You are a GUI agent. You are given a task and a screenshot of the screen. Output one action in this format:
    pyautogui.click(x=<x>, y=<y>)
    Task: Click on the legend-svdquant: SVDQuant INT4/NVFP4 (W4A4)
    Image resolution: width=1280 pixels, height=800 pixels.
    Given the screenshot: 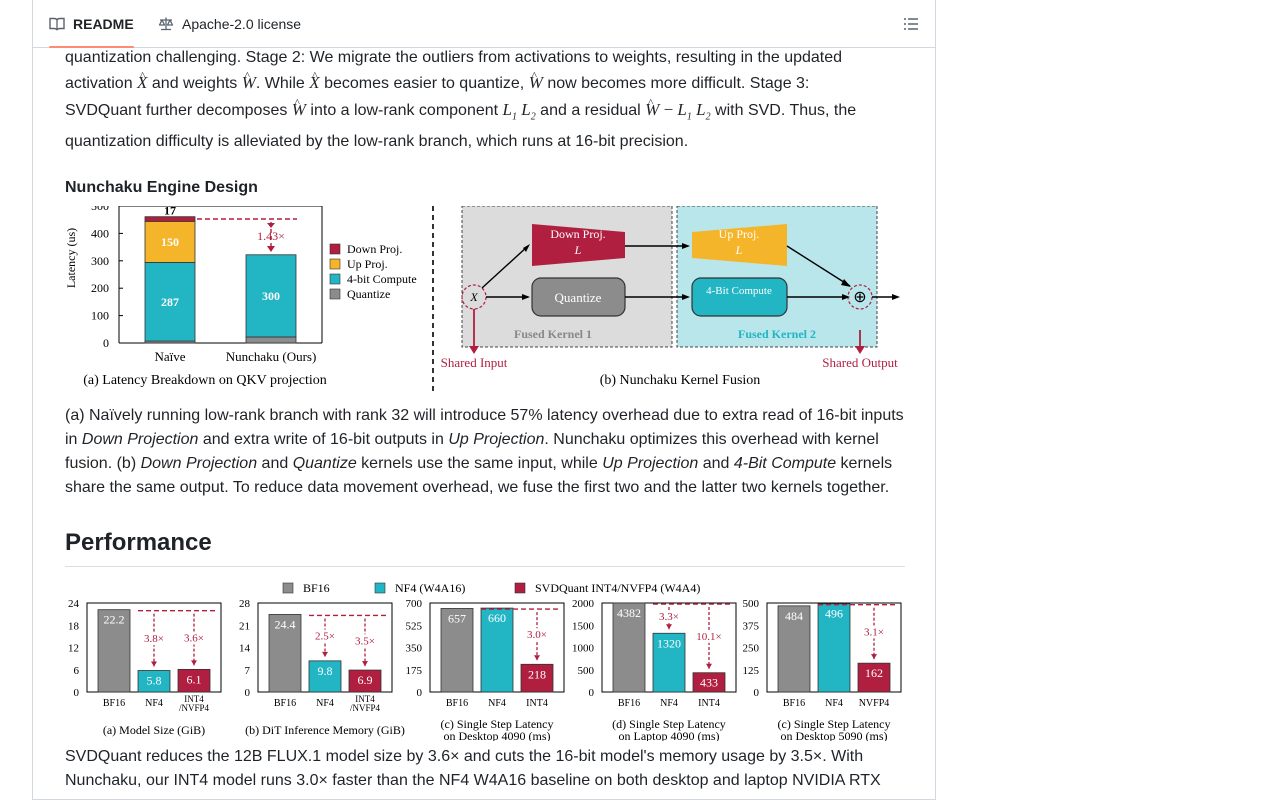 What is the action you would take?
    pyautogui.click(x=617, y=588)
    